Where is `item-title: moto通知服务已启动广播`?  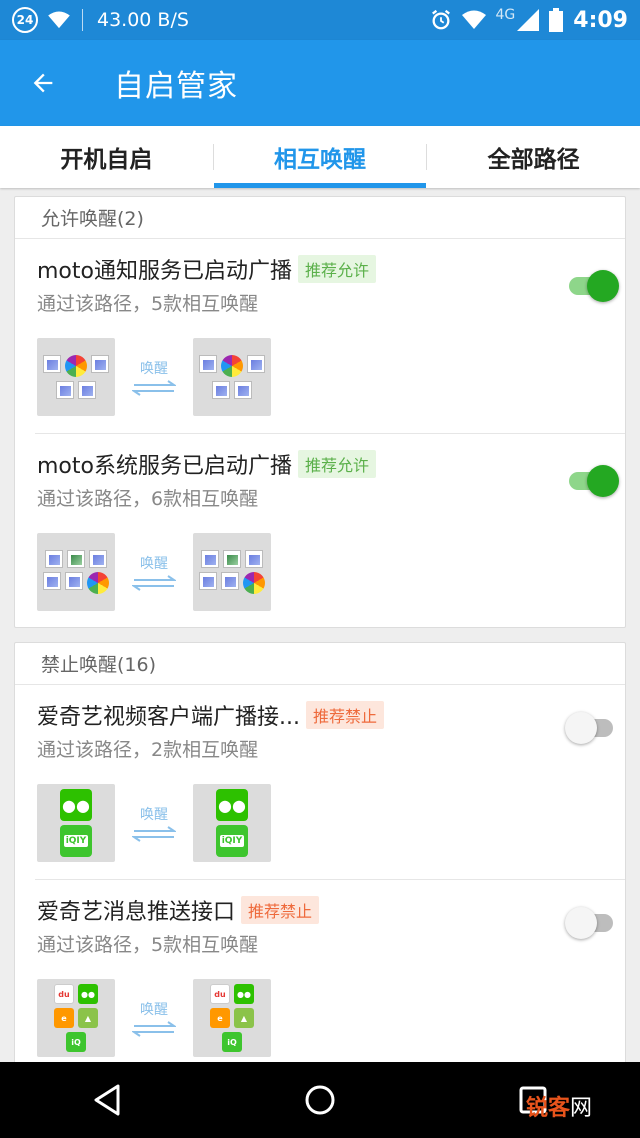 item-title: moto通知服务已启动广播 is located at coordinates (164, 271).